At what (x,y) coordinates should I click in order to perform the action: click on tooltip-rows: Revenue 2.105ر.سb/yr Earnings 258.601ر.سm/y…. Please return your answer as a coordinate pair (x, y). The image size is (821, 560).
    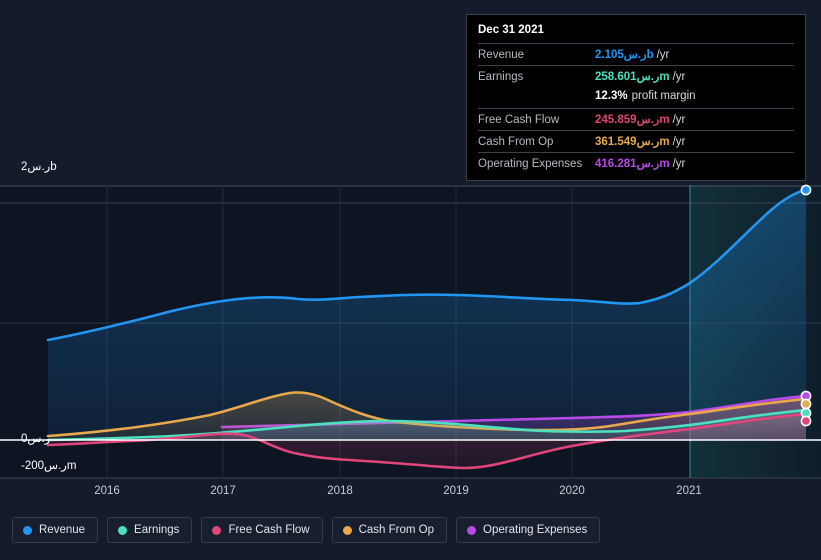
    Looking at the image, I should click on (636, 108).